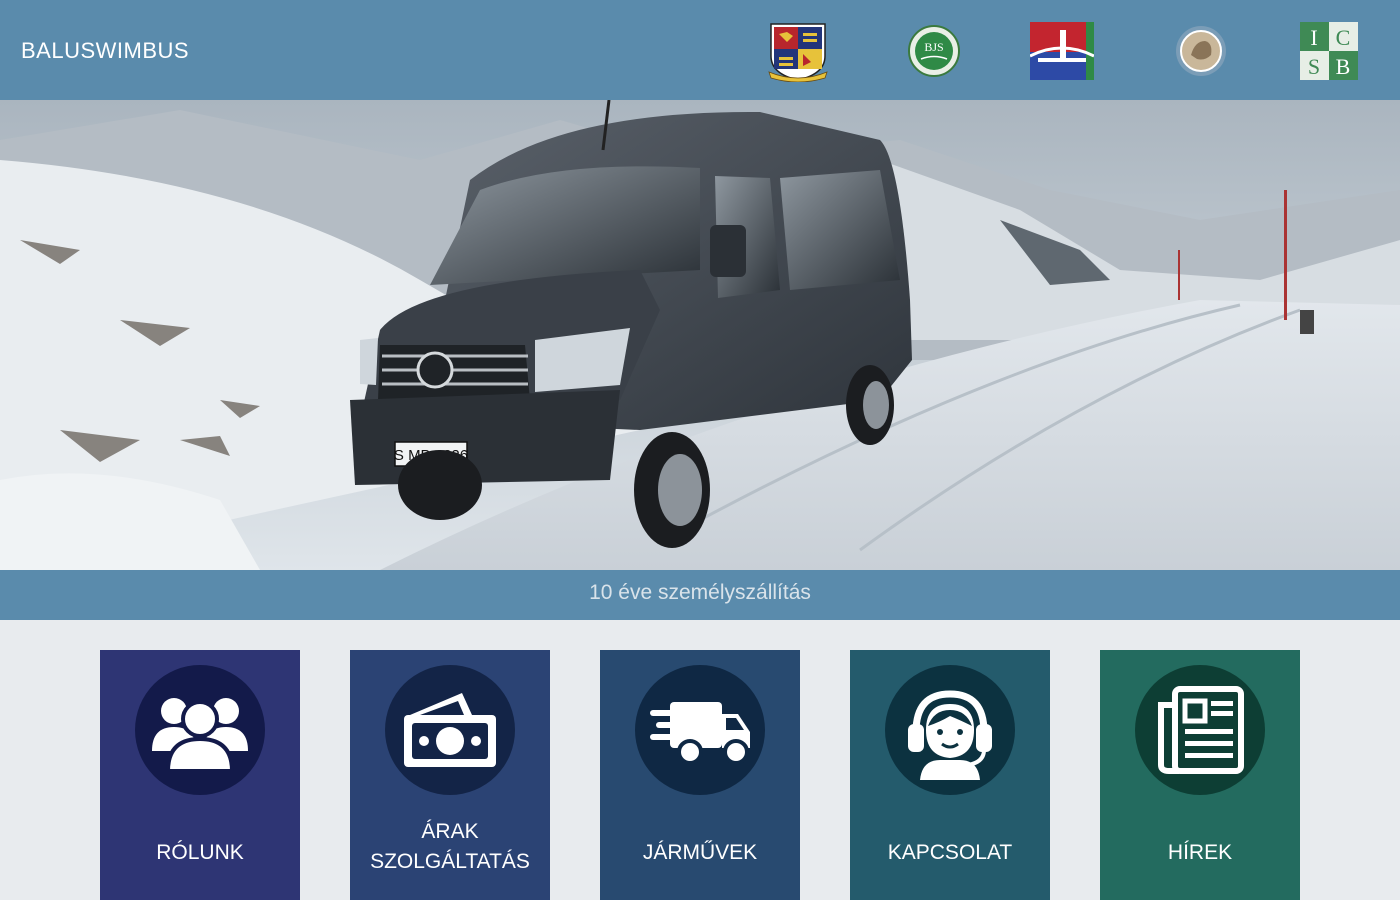 This screenshot has width=1400, height=900. Describe the element at coordinates (1343, 66) in the screenshot. I see `svg-text: B` at that location.